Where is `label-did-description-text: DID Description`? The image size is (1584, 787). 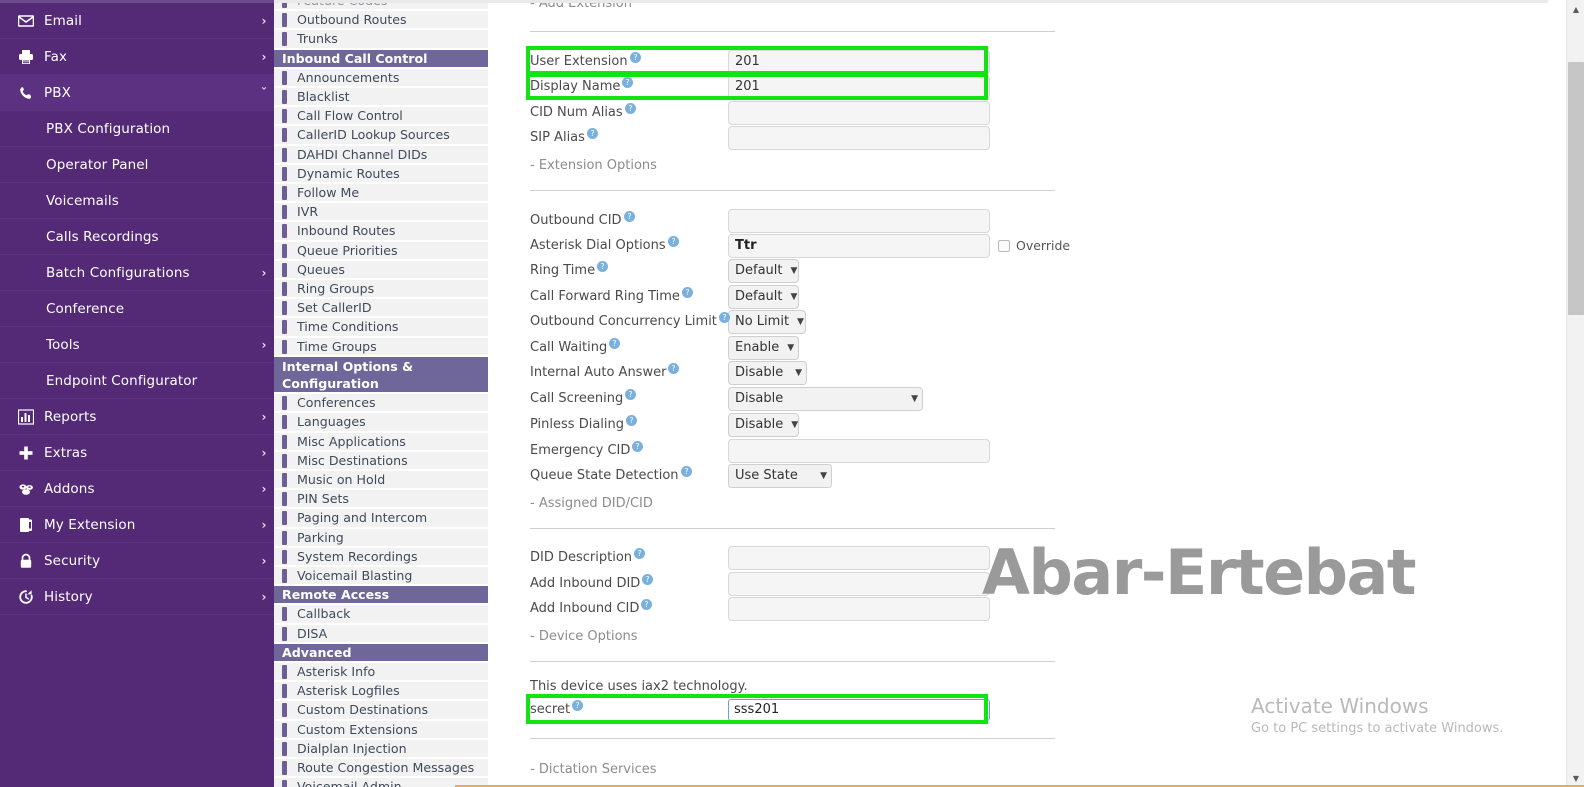
label-did-description-text: DID Description is located at coordinates (581, 557).